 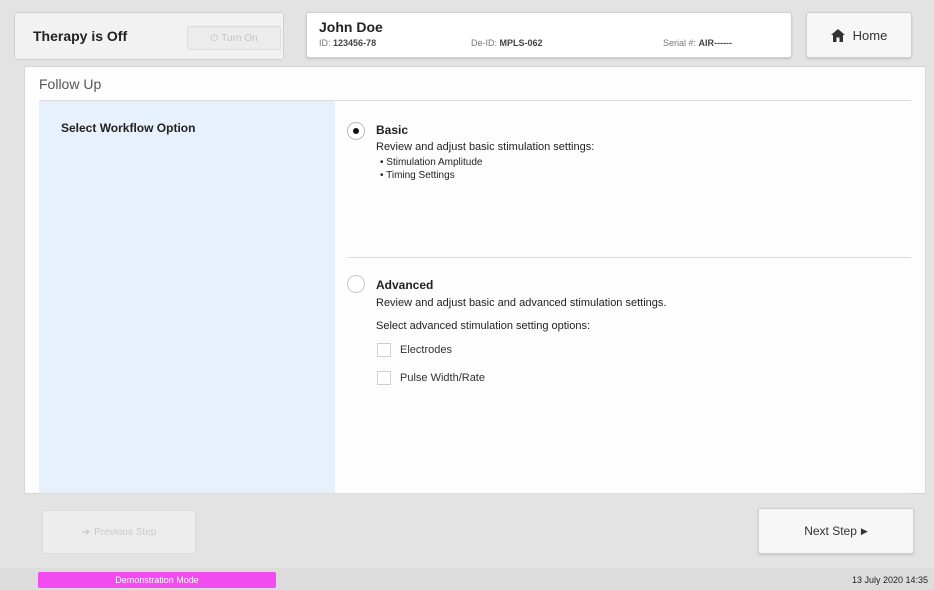 I want to click on demo-mode-badge: Demonstration Mode, so click(x=157, y=580).